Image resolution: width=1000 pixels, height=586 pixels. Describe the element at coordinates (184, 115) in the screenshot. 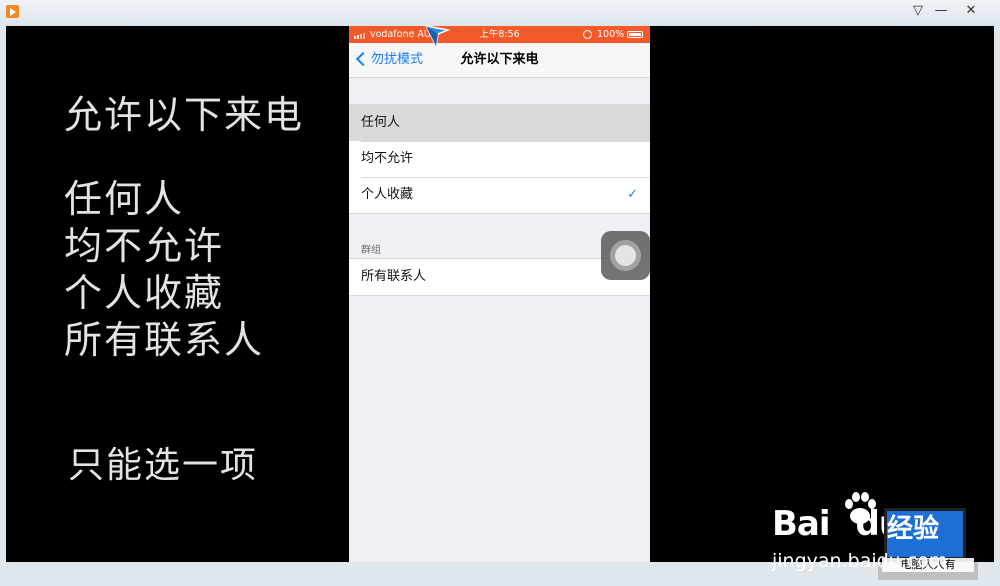

I see `overlay-title: 允许以下来电` at that location.